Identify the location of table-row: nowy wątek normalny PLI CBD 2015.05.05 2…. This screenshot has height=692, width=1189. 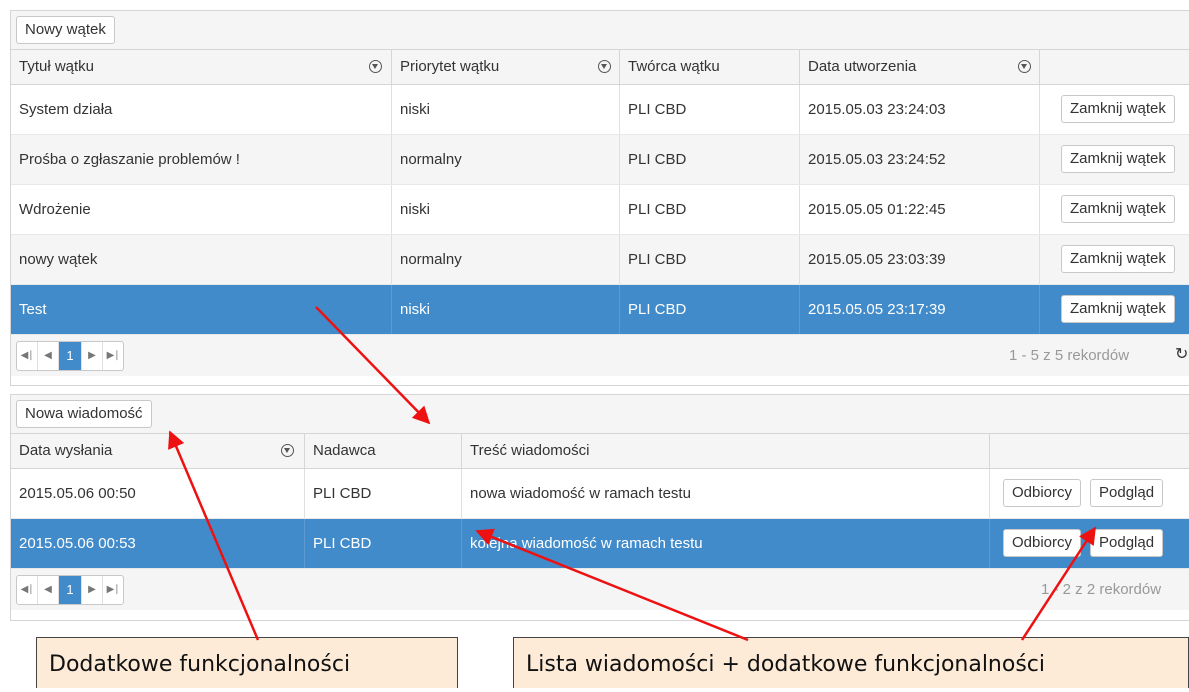
(600, 260).